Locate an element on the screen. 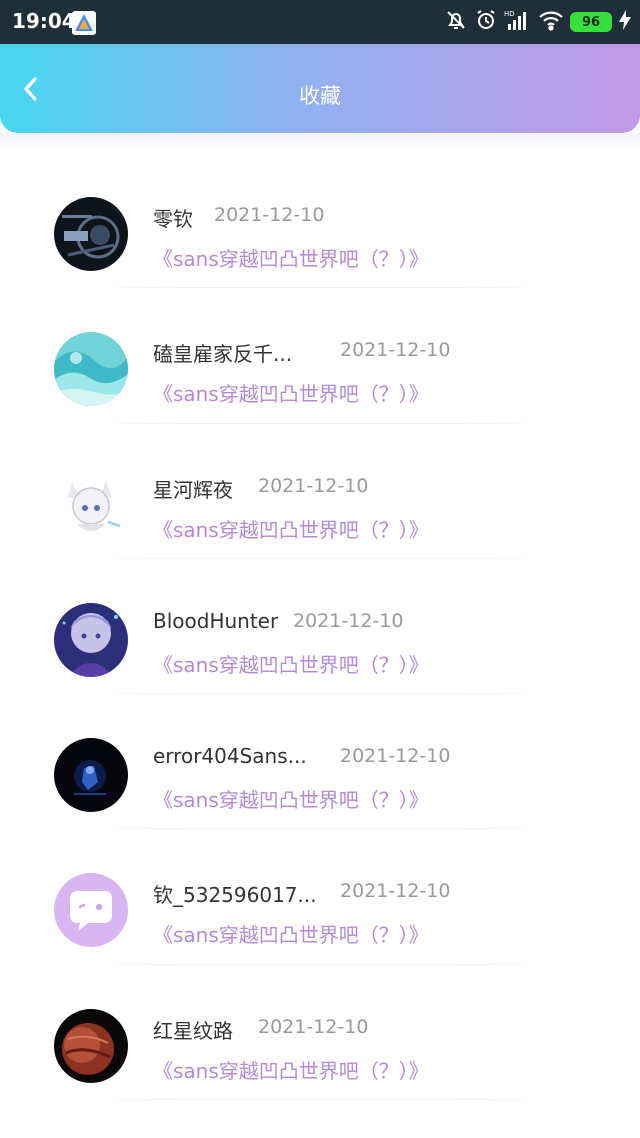  white-fox-girl-avatar is located at coordinates (91, 504).